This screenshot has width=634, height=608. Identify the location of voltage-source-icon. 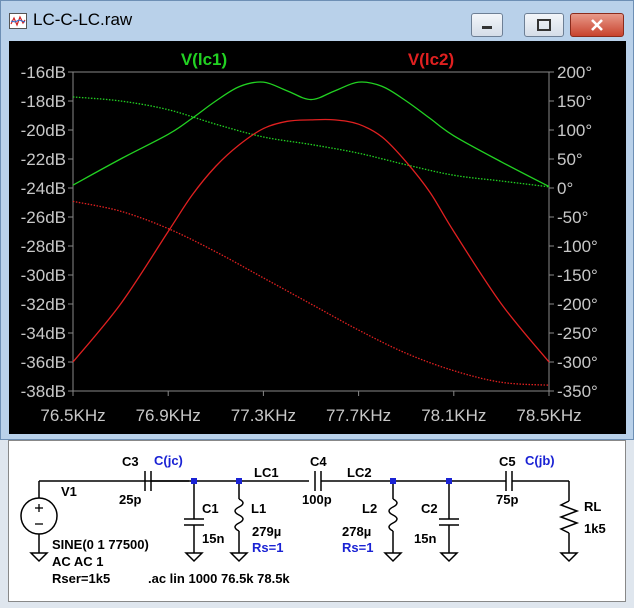
(39, 516).